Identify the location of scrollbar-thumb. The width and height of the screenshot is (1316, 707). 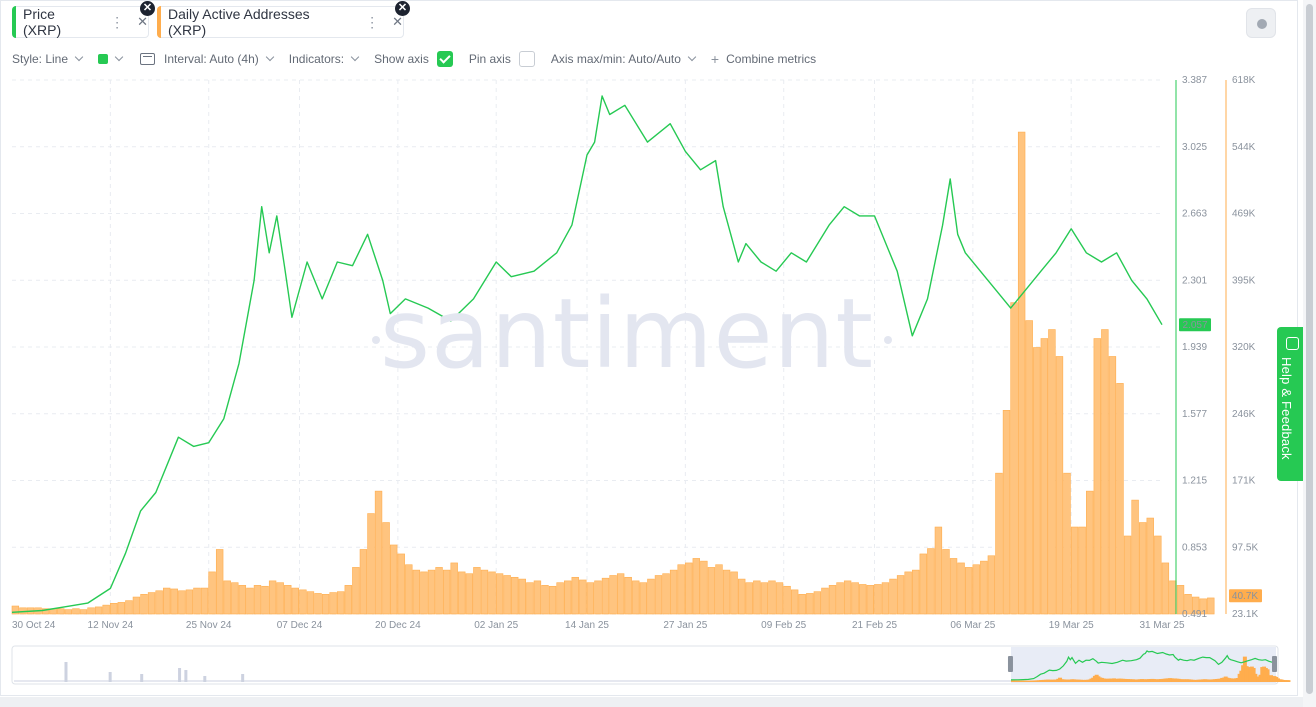
(1309, 349).